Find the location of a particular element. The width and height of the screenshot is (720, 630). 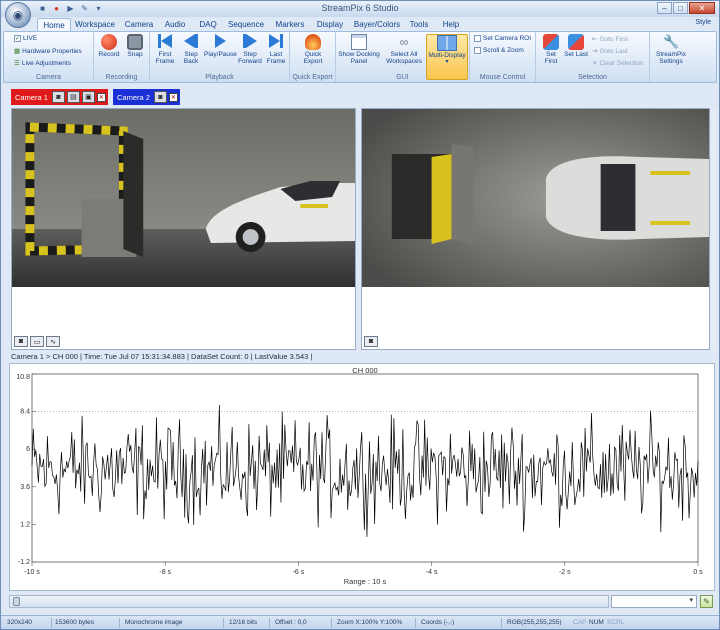

goto-last-label: Goto Last is located at coordinates (613, 51).